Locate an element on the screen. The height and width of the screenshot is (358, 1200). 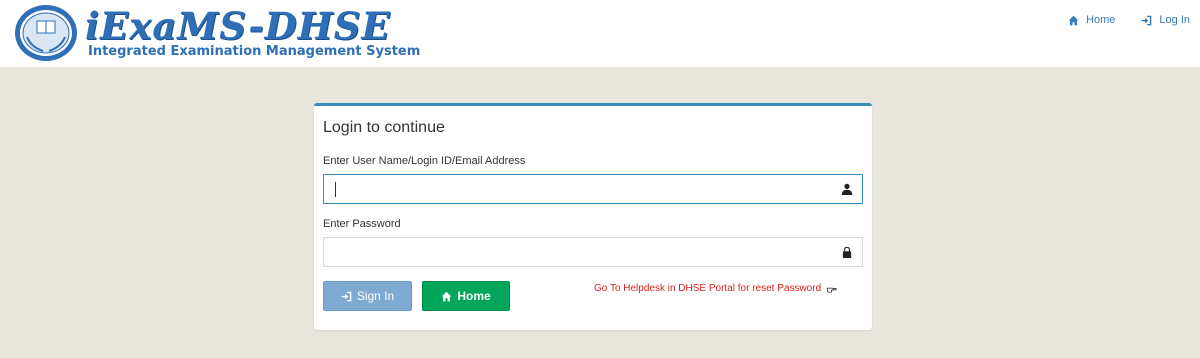
brand-subtitle: Integrated Examination Management System is located at coordinates (254, 51).